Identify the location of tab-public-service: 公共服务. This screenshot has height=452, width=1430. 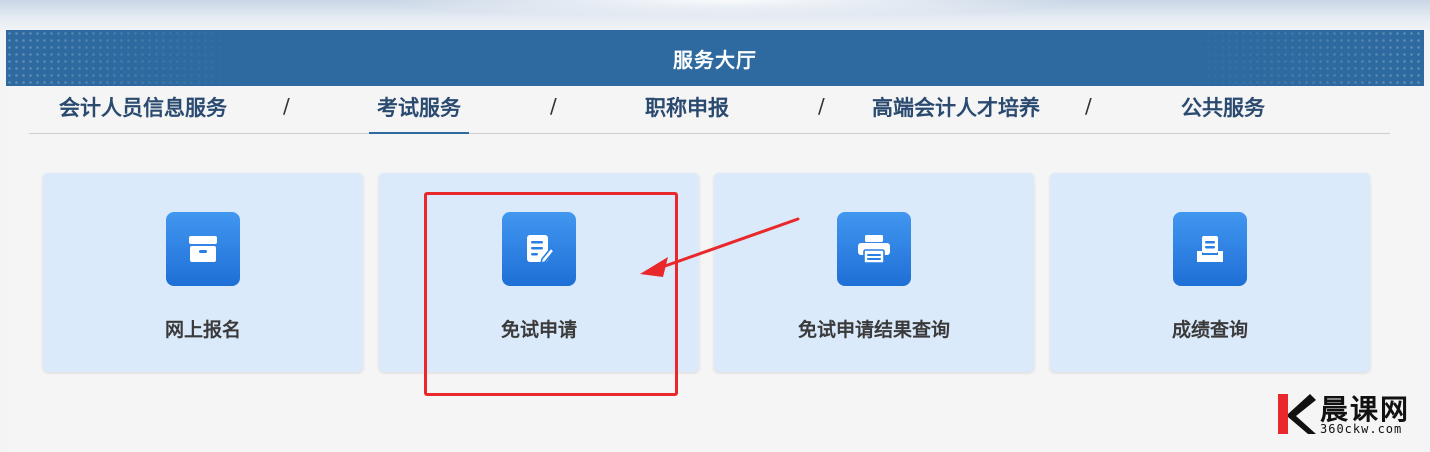
(1223, 113).